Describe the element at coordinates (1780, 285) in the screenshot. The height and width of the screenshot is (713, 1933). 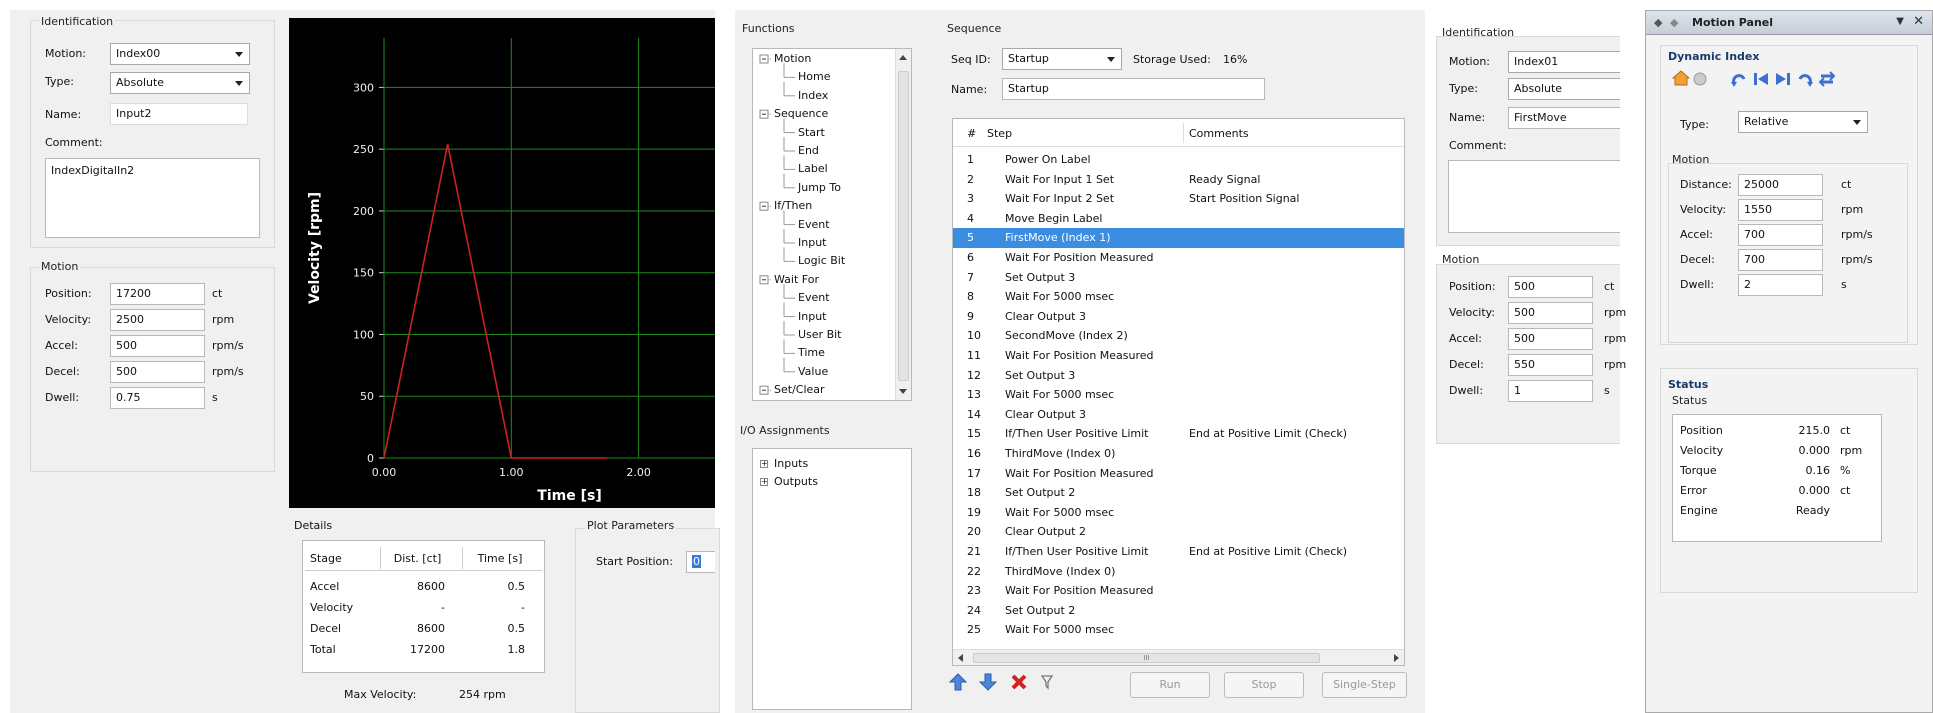
I see `dyn-motion-field-input: 2` at that location.